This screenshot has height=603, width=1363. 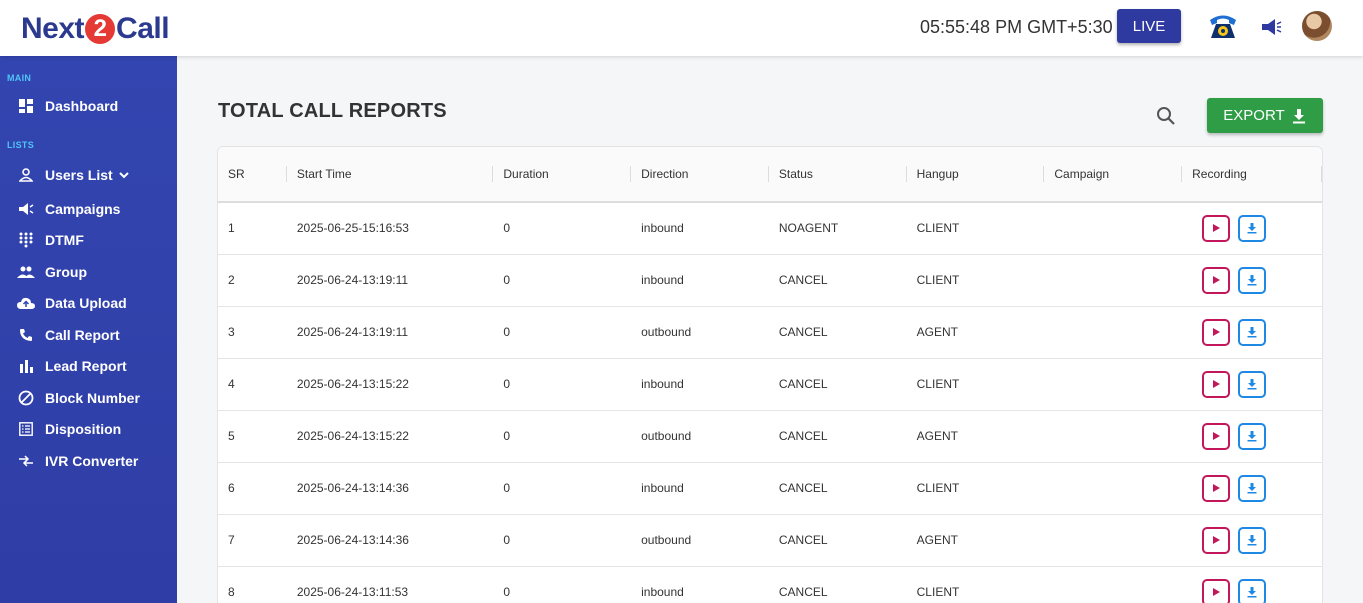 I want to click on sidebar-item-dtmf: DTMF, so click(x=50, y=240).